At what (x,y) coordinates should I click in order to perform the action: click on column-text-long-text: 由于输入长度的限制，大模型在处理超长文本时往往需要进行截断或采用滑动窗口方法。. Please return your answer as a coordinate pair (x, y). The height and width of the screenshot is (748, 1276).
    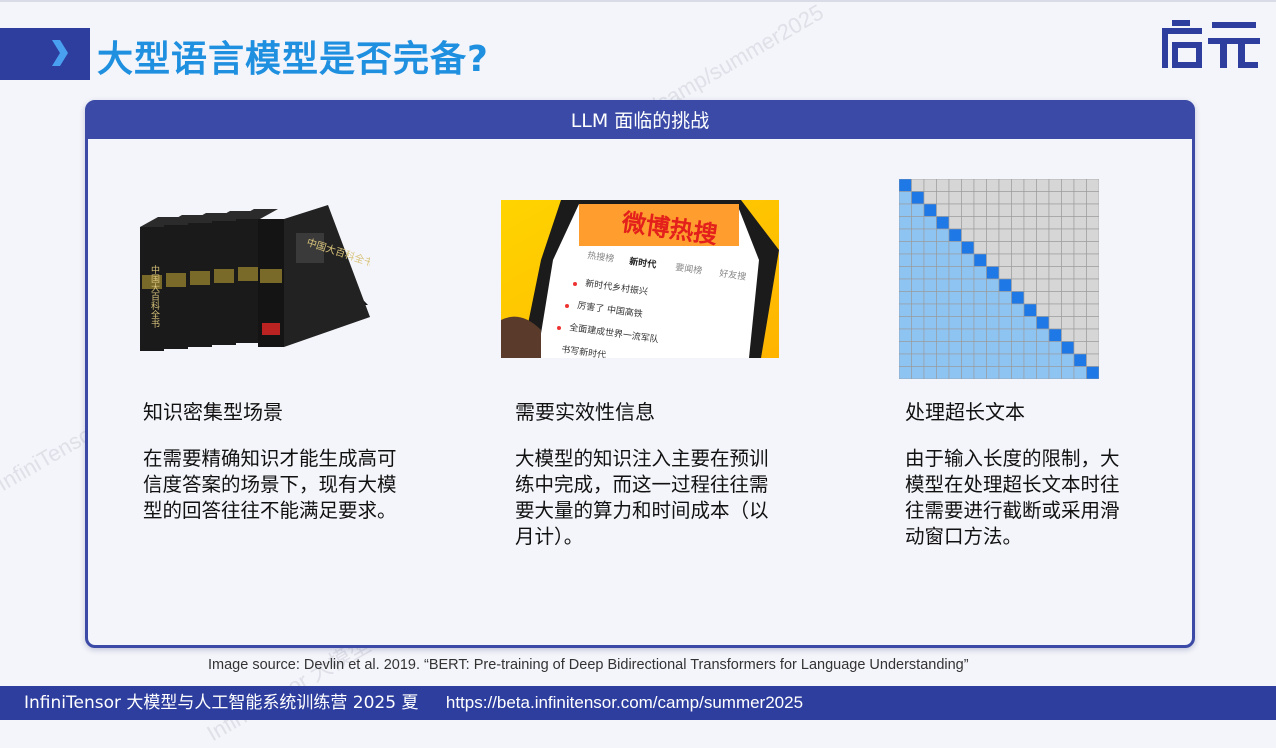
    Looking at the image, I should click on (1012, 497).